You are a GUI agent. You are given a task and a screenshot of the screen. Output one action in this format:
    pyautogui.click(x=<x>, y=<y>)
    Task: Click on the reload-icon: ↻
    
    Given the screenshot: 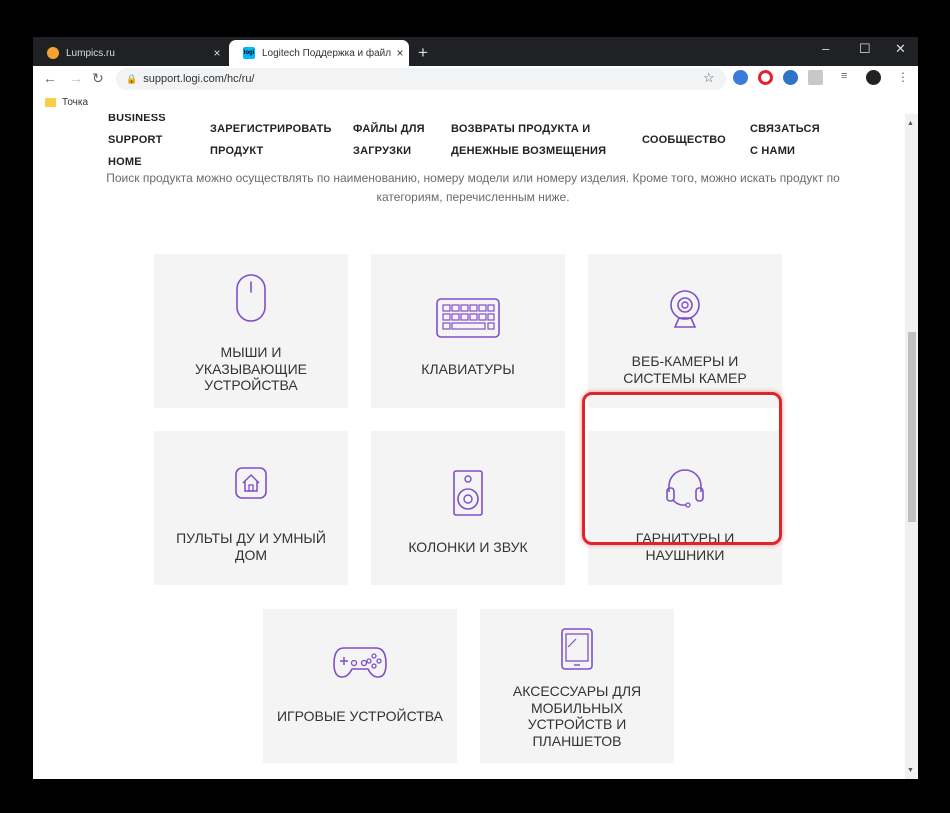 What is the action you would take?
    pyautogui.click(x=98, y=78)
    